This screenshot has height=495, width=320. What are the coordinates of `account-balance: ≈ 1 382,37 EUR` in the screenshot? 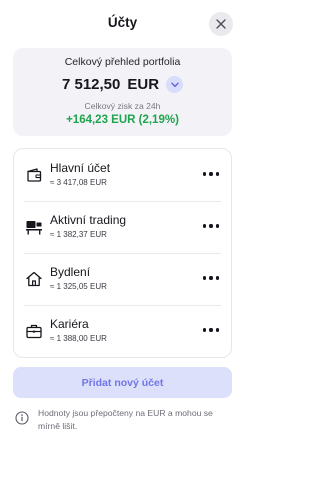 It's located at (78, 234).